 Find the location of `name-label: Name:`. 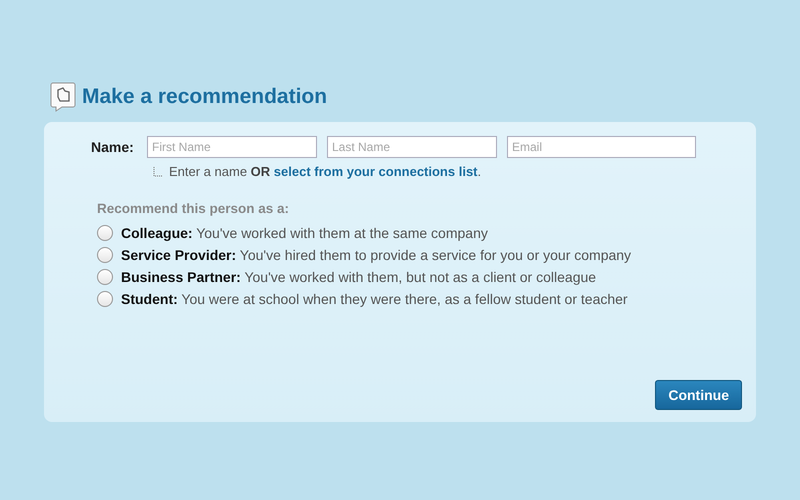

name-label: Name: is located at coordinates (113, 147).